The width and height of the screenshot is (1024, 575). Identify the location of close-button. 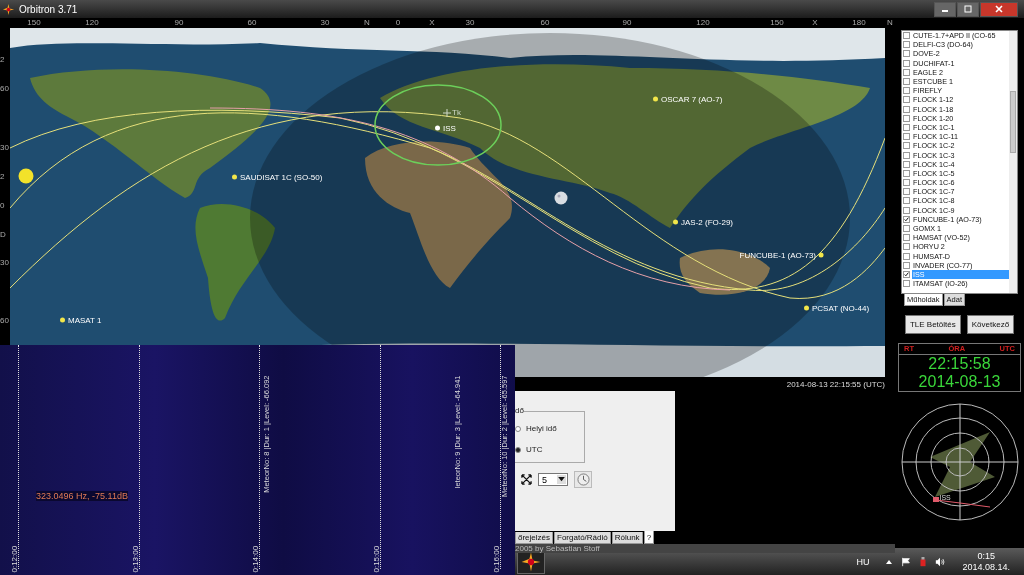
(999, 9).